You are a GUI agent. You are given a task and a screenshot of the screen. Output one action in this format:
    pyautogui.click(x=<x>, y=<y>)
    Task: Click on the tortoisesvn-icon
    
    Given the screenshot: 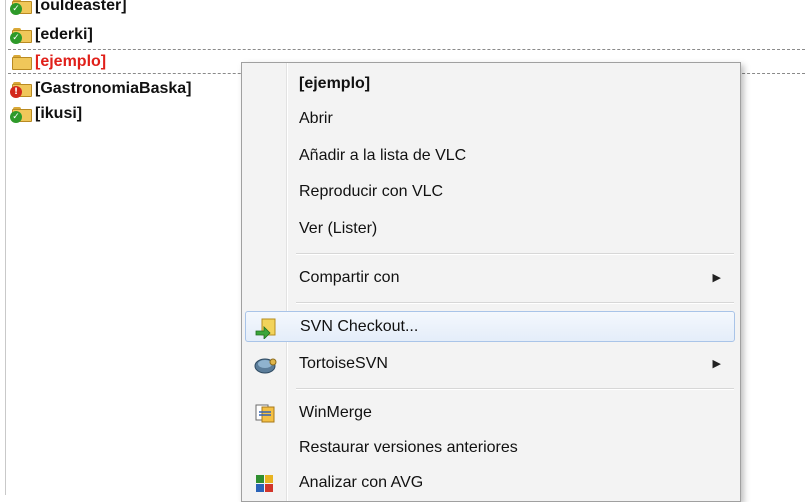 What is the action you would take?
    pyautogui.click(x=265, y=366)
    